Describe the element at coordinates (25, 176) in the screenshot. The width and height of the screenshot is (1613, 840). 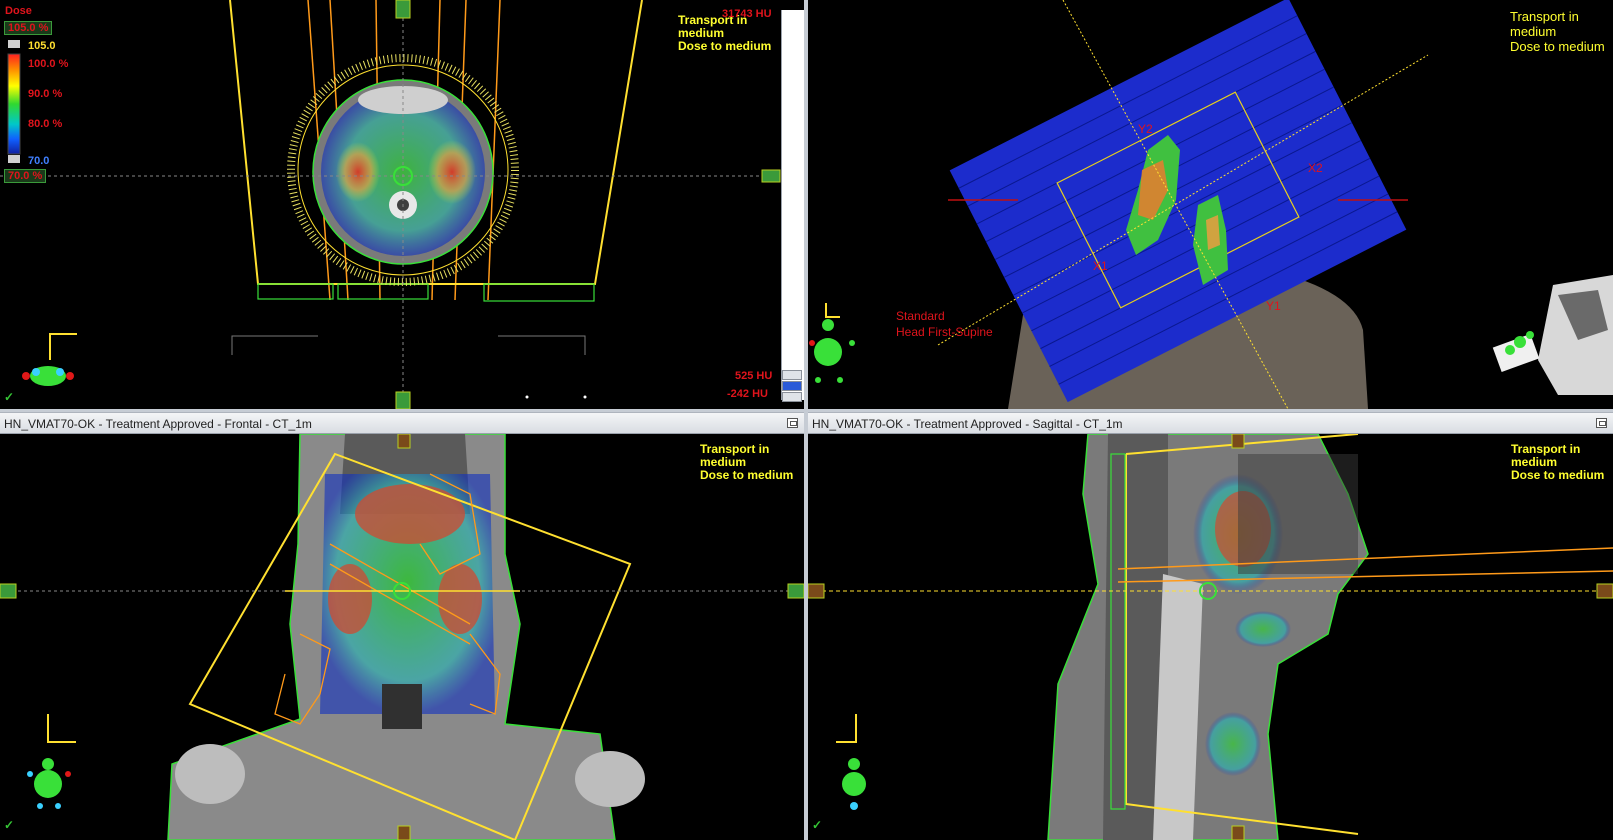
I see `legend-min-box: 70.0 %` at that location.